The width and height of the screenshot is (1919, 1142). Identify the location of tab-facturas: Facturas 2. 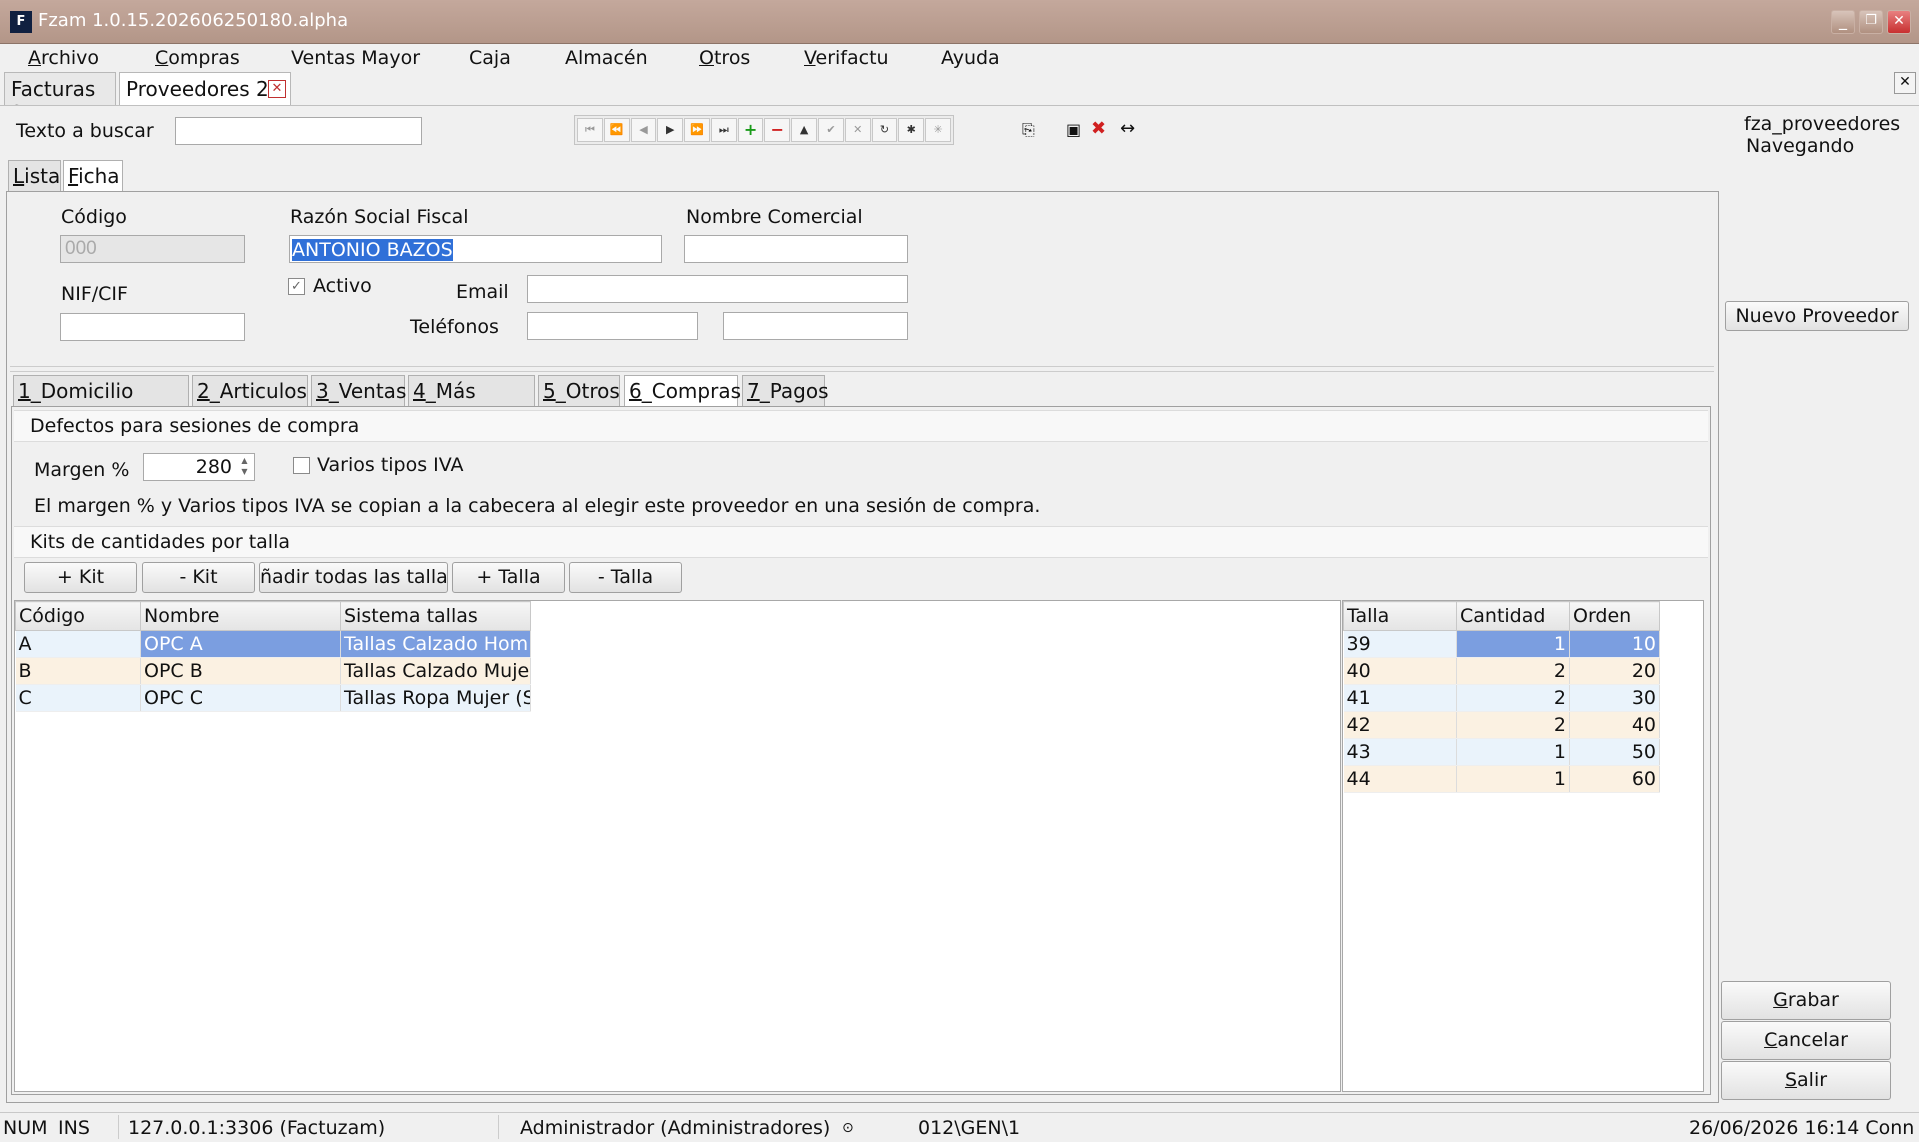
(60, 98).